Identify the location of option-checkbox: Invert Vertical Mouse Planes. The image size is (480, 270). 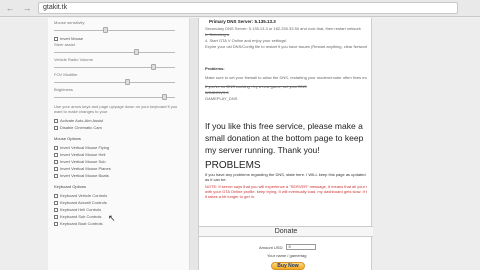
(118, 168).